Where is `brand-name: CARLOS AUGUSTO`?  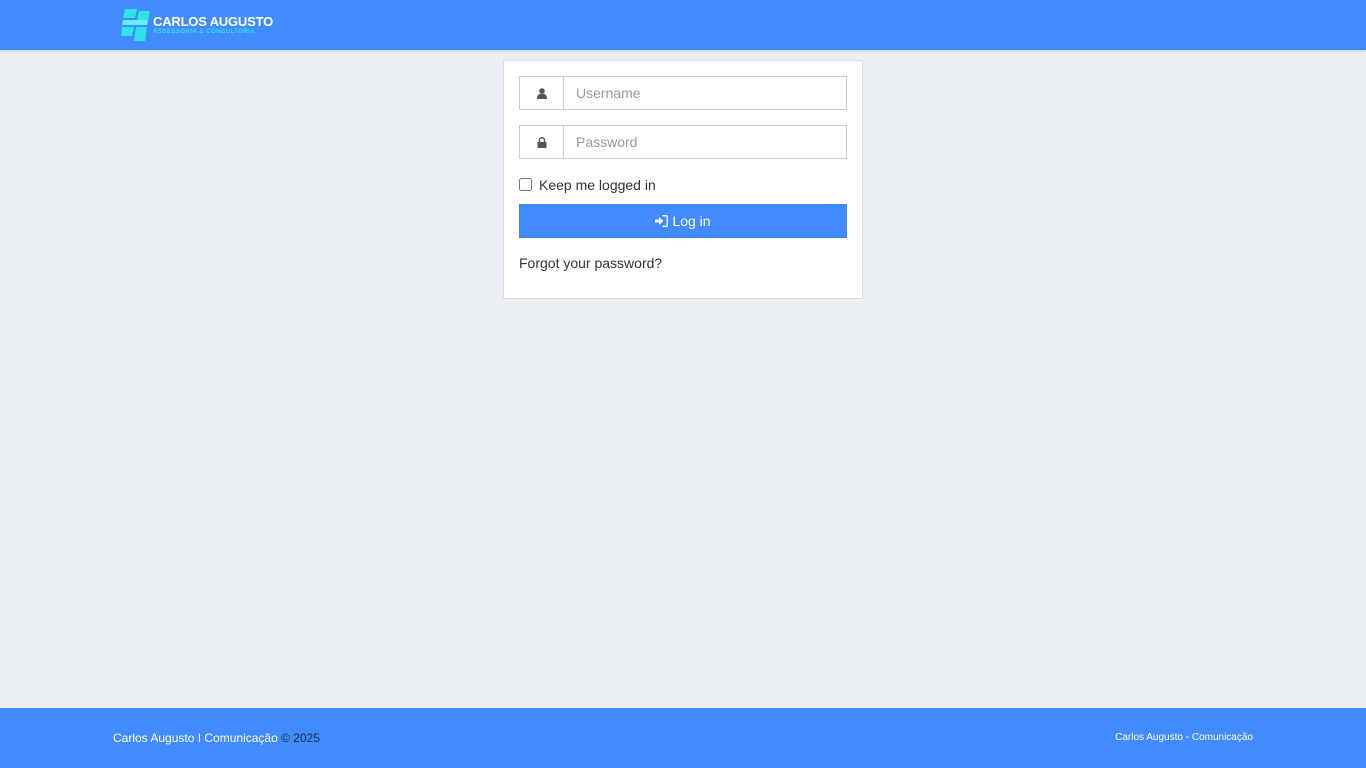
brand-name: CARLOS AUGUSTO is located at coordinates (213, 21).